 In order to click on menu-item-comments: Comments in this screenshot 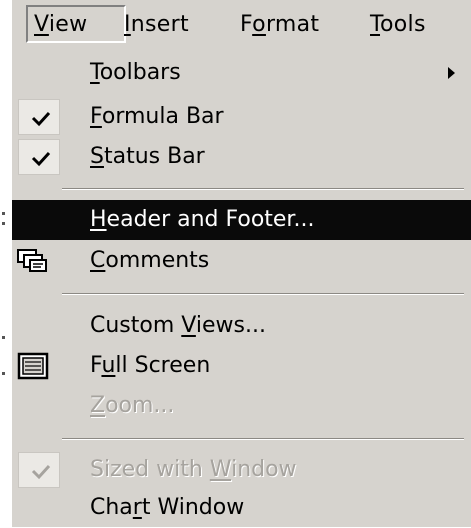, I will do `click(241, 261)`.